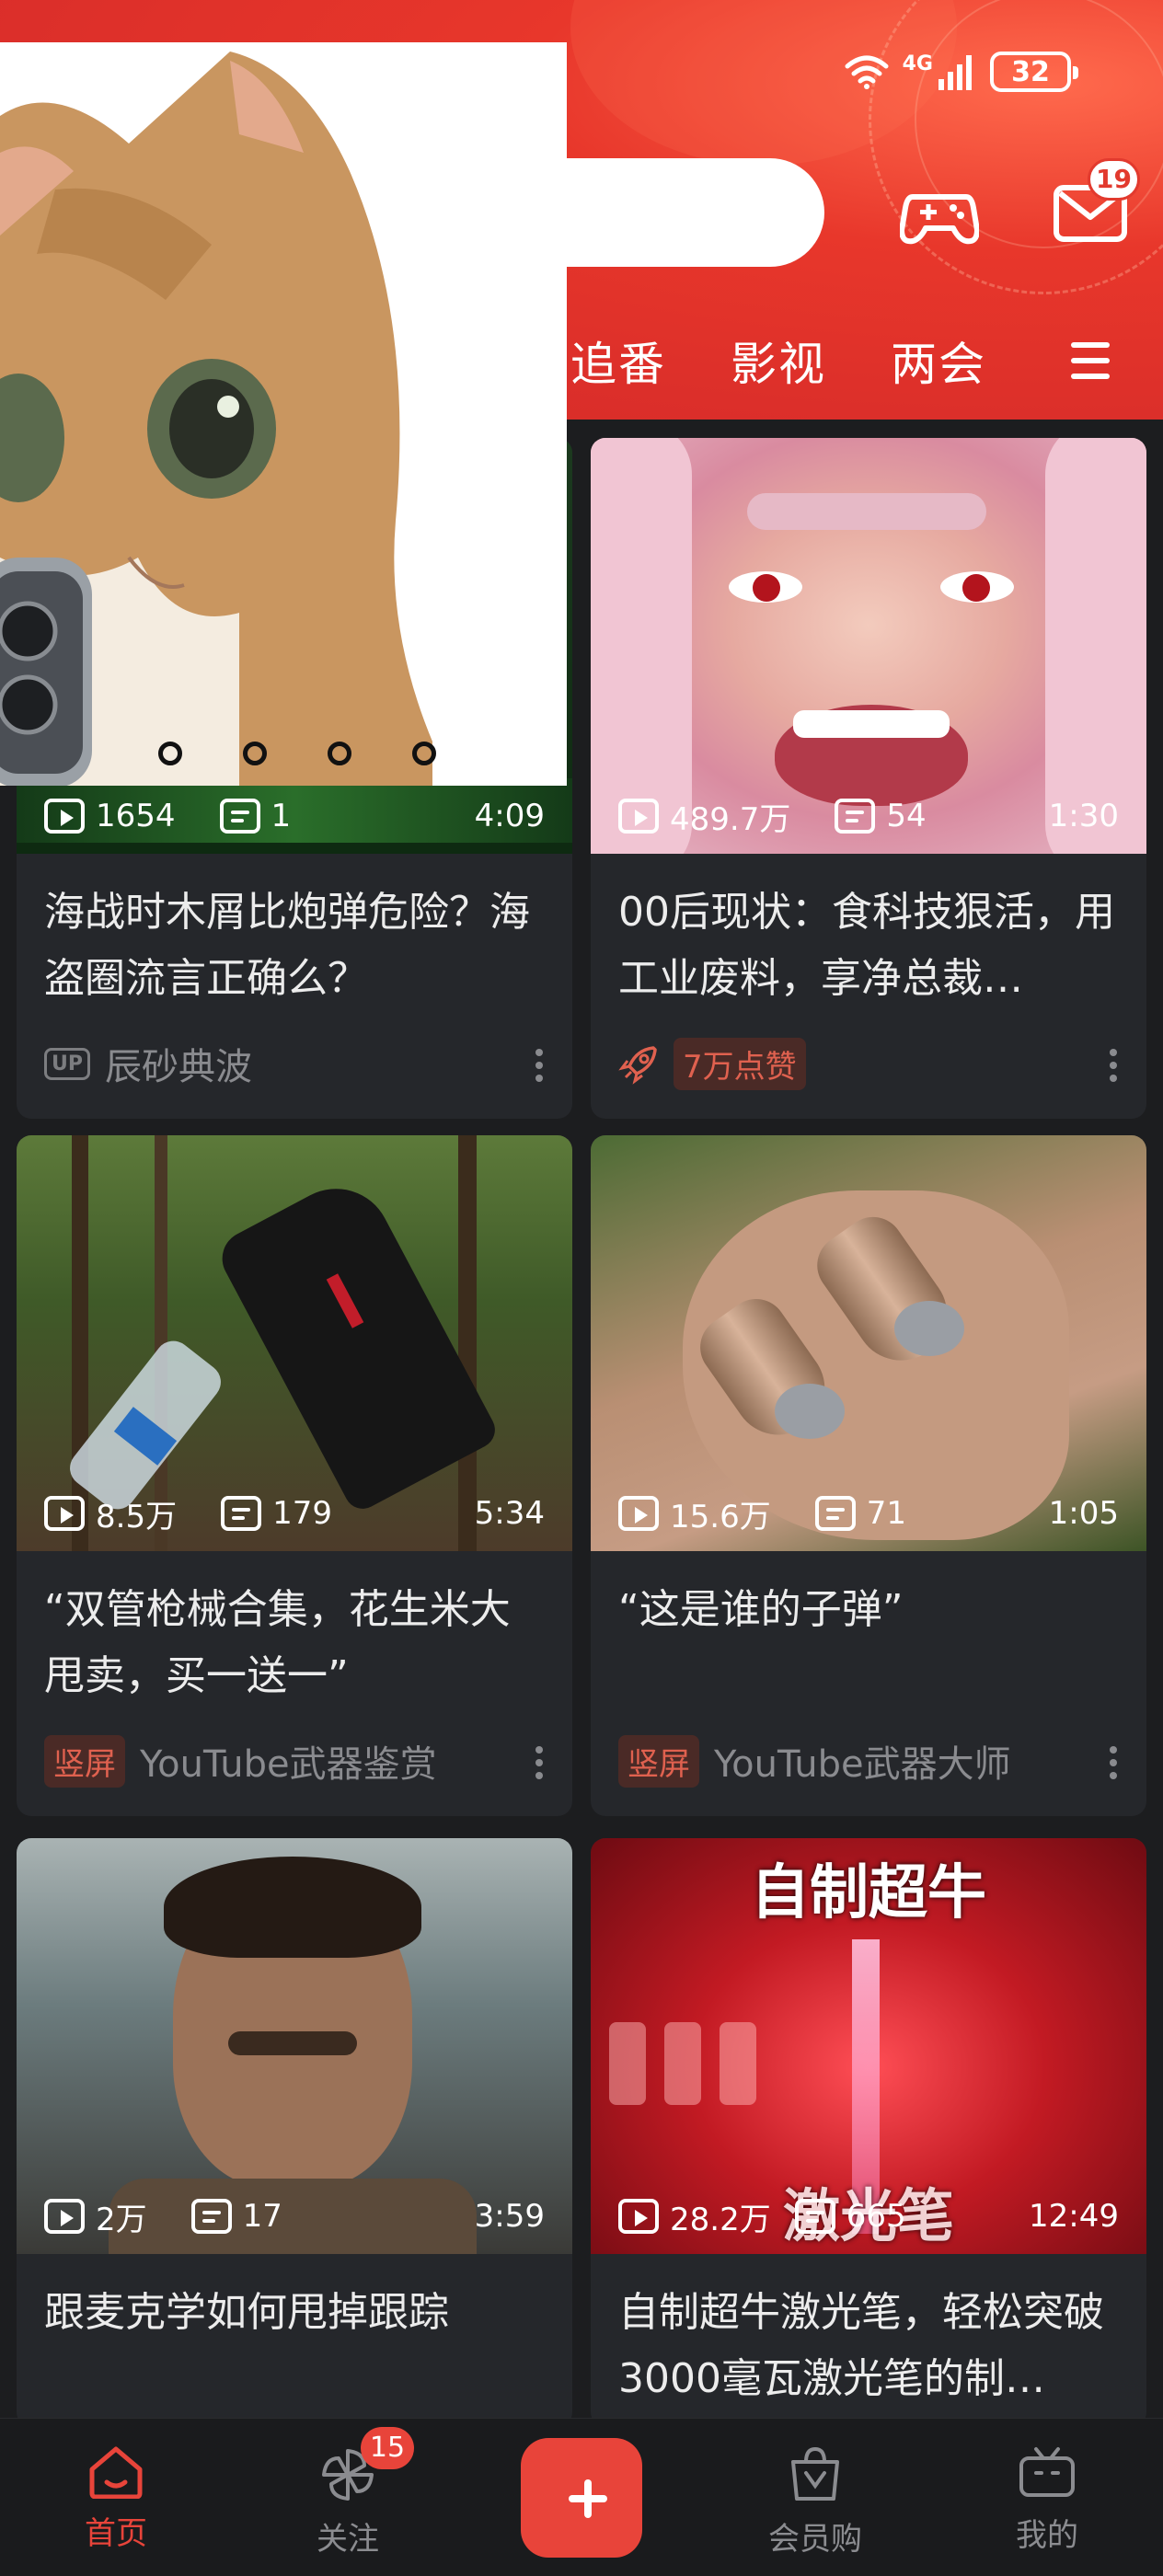 The height and width of the screenshot is (2576, 1163). I want to click on channel-tabs: 追番 影视 两会, so click(810, 360).